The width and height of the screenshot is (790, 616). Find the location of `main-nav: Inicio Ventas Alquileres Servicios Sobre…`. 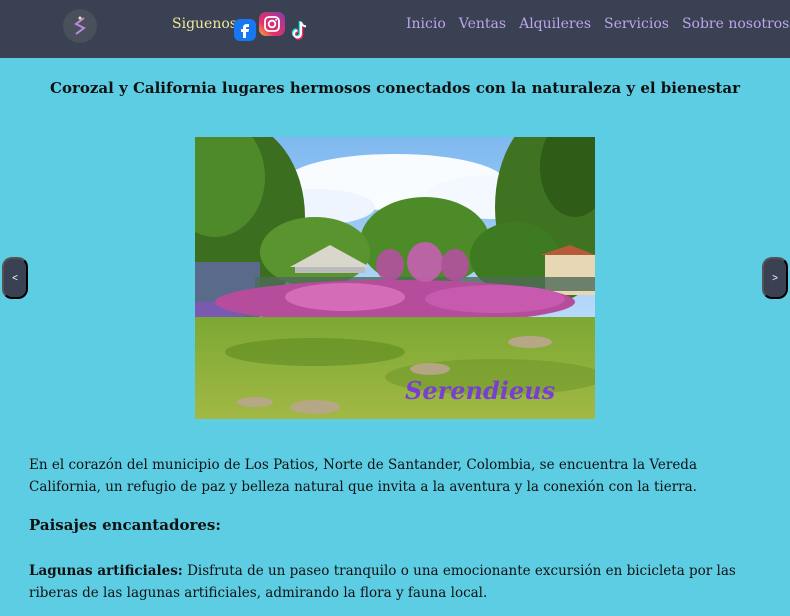

main-nav: Inicio Ventas Alquileres Servicios Sobre… is located at coordinates (597, 24).